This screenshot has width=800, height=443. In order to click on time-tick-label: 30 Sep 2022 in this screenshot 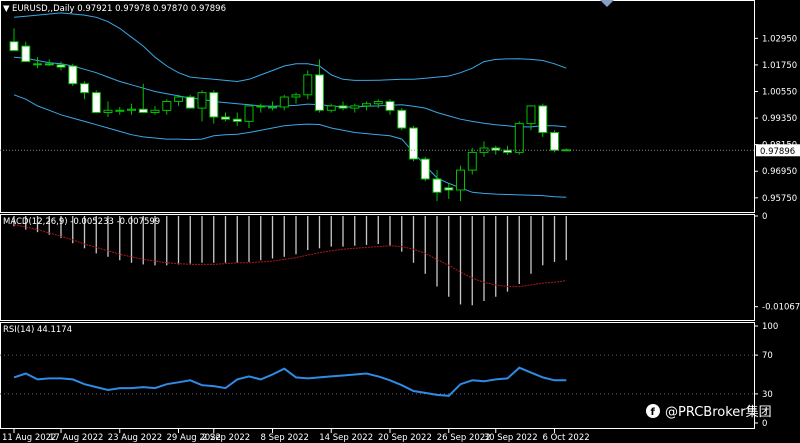, I will do `click(511, 438)`.